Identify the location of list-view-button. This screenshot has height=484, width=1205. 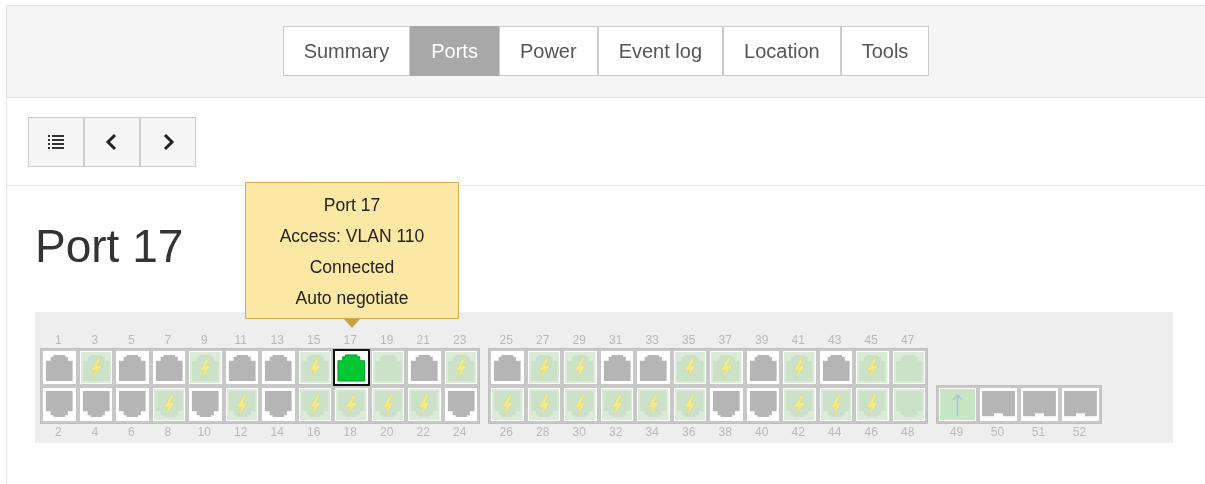
(56, 142).